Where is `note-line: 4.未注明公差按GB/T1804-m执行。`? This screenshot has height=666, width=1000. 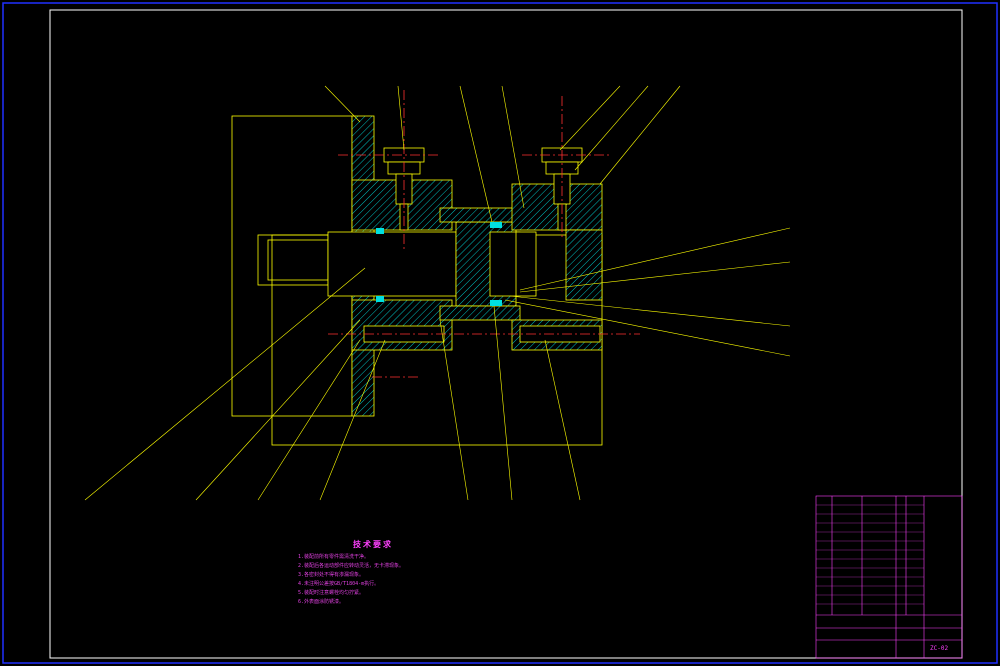
note-line: 4.未注明公差按GB/T1804-m执行。 is located at coordinates (339, 584).